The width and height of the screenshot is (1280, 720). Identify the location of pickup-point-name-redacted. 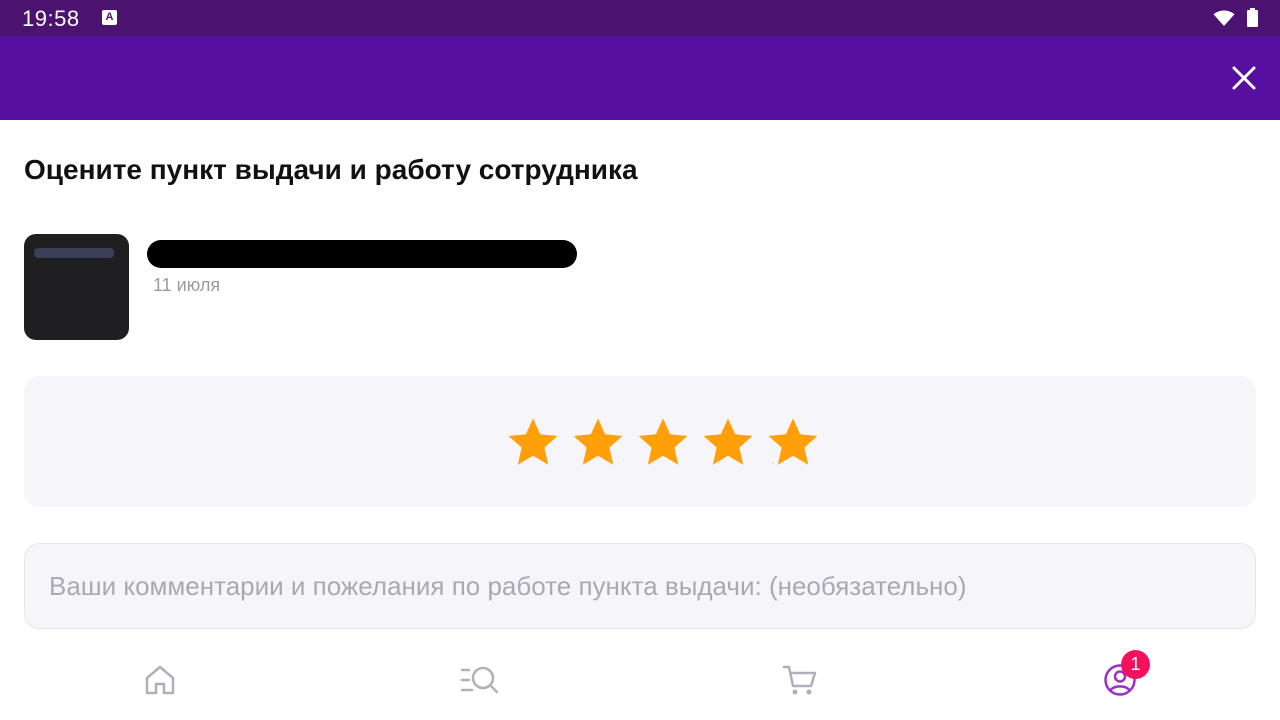
(362, 254).